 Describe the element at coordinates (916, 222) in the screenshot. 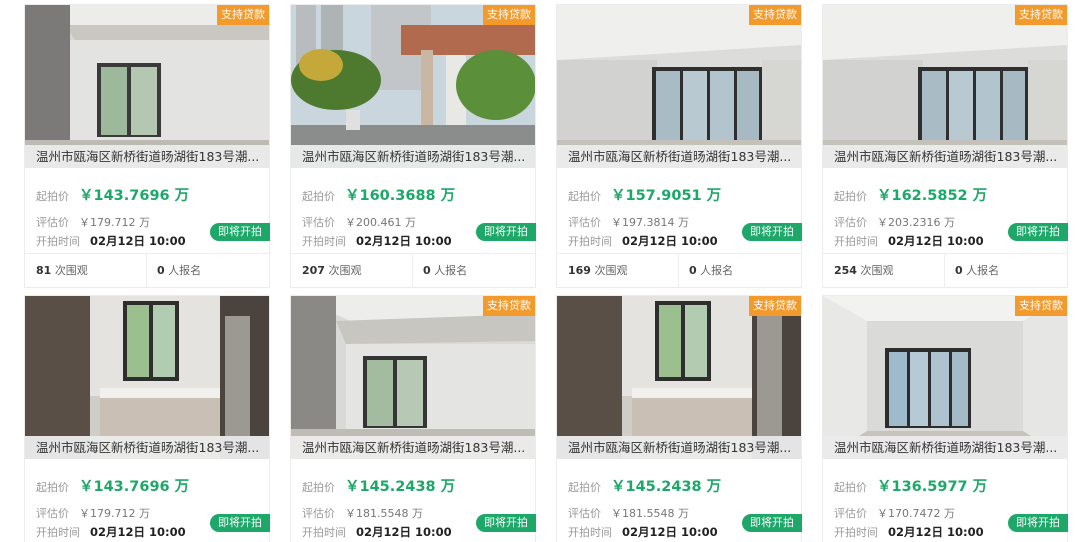

I see `eval-price-value: ￥203.2316 万` at that location.